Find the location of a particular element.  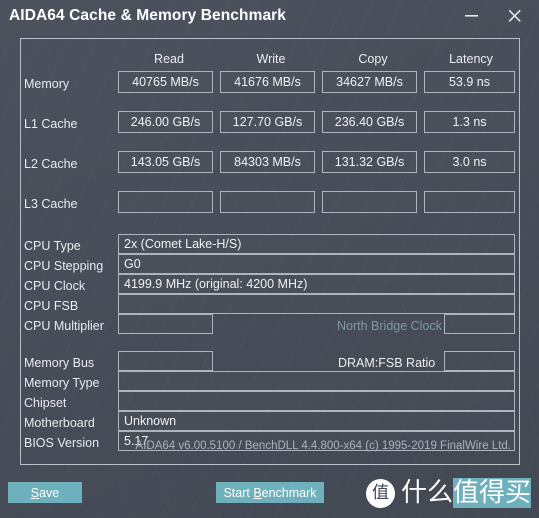

memory-copy-field: 34627 MB/s is located at coordinates (369, 82).